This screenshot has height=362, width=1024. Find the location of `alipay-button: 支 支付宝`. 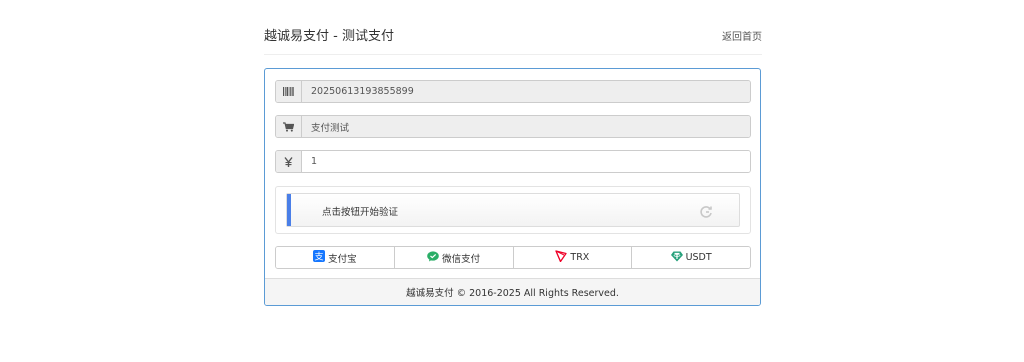

alipay-button: 支 支付宝 is located at coordinates (335, 257).